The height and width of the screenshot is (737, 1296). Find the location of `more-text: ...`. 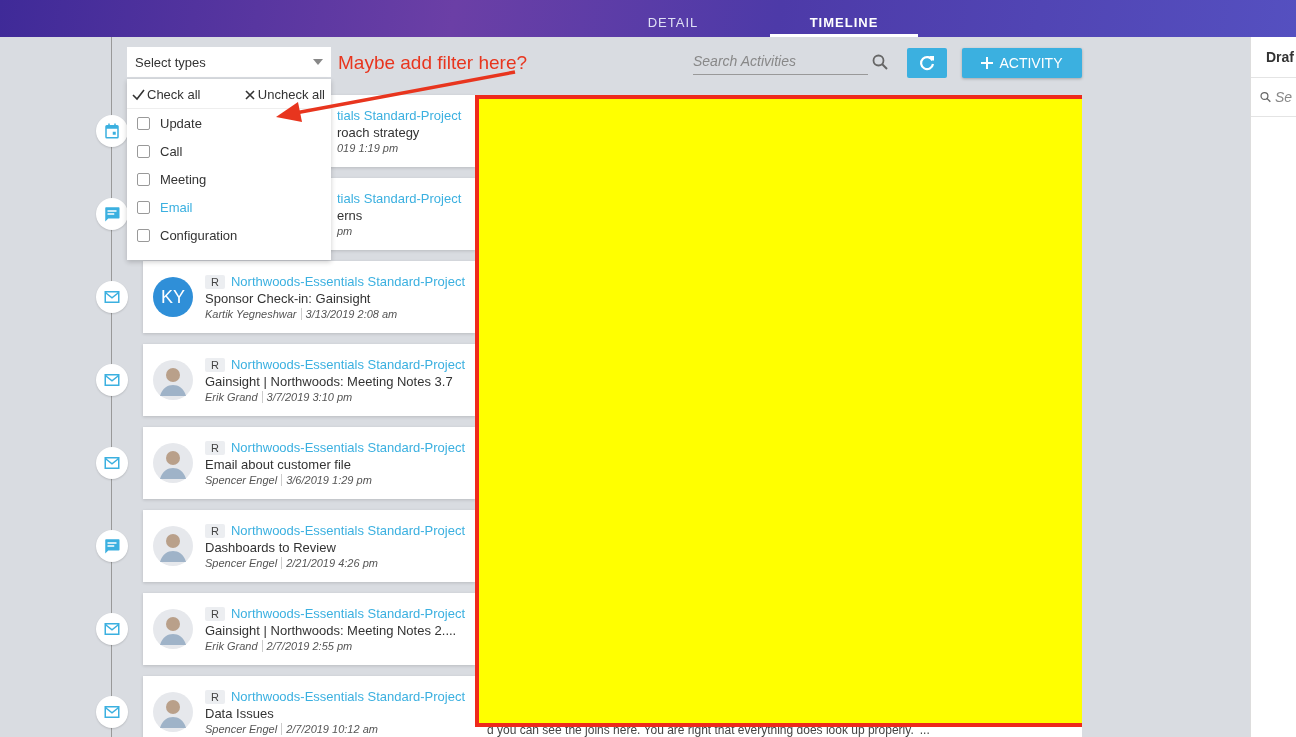

more-text: ... is located at coordinates (924, 730).